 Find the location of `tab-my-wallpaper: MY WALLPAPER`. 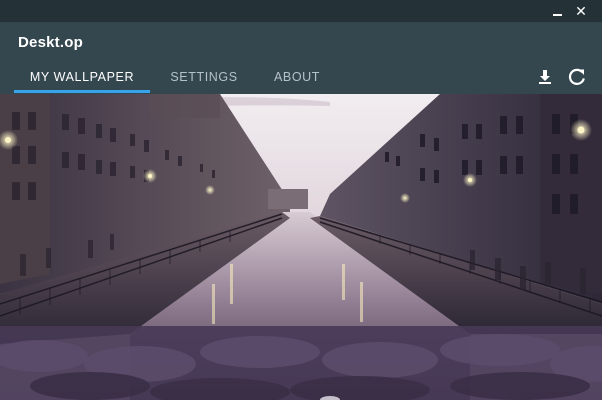

tab-my-wallpaper: MY WALLPAPER is located at coordinates (82, 79).